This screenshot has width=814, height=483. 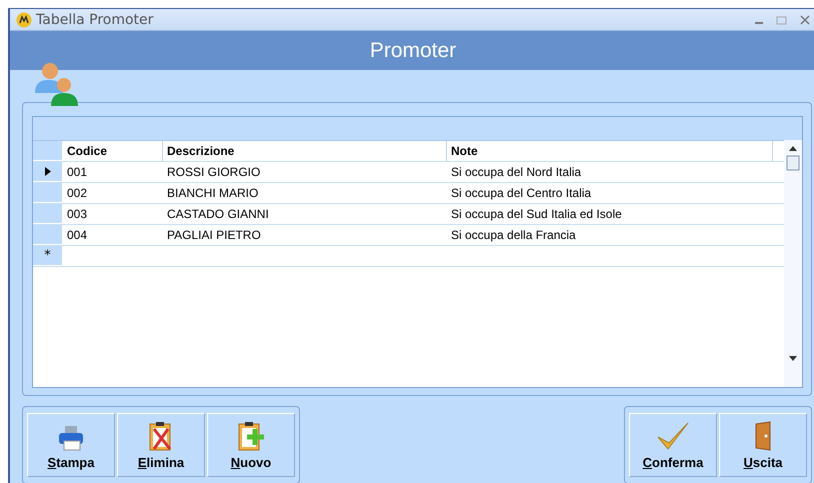 I want to click on current-row-icon, so click(x=47, y=171).